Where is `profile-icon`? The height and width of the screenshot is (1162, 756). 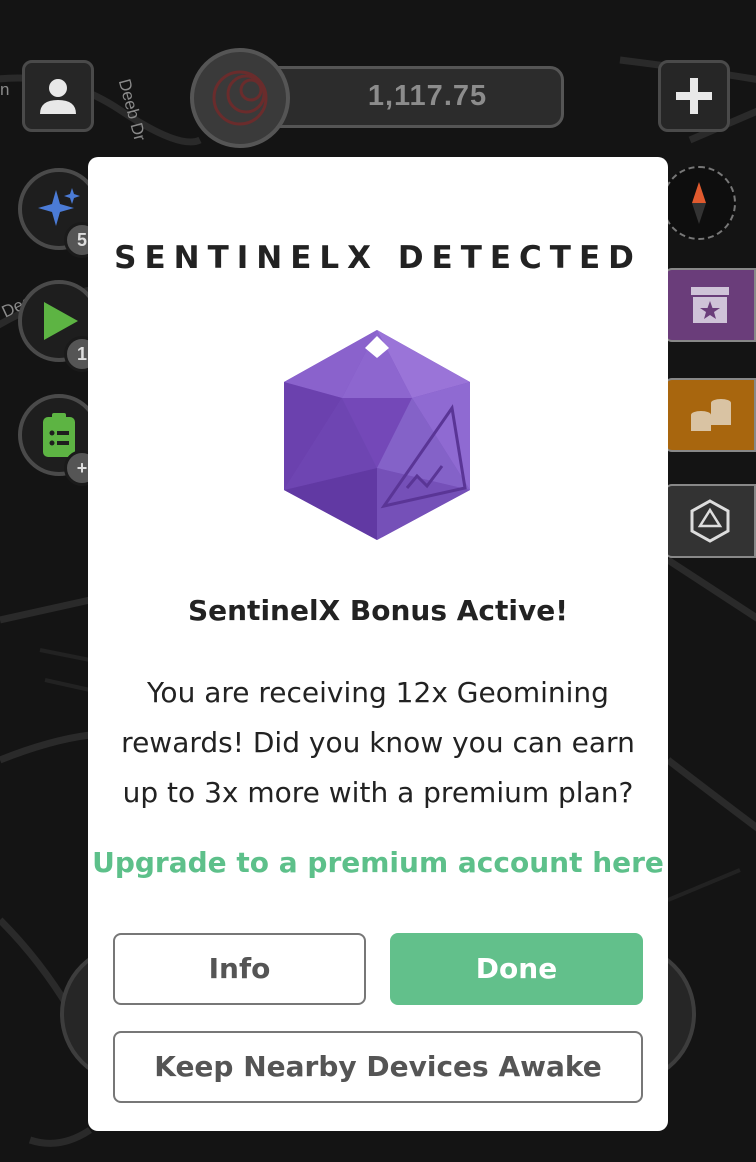 profile-icon is located at coordinates (58, 96).